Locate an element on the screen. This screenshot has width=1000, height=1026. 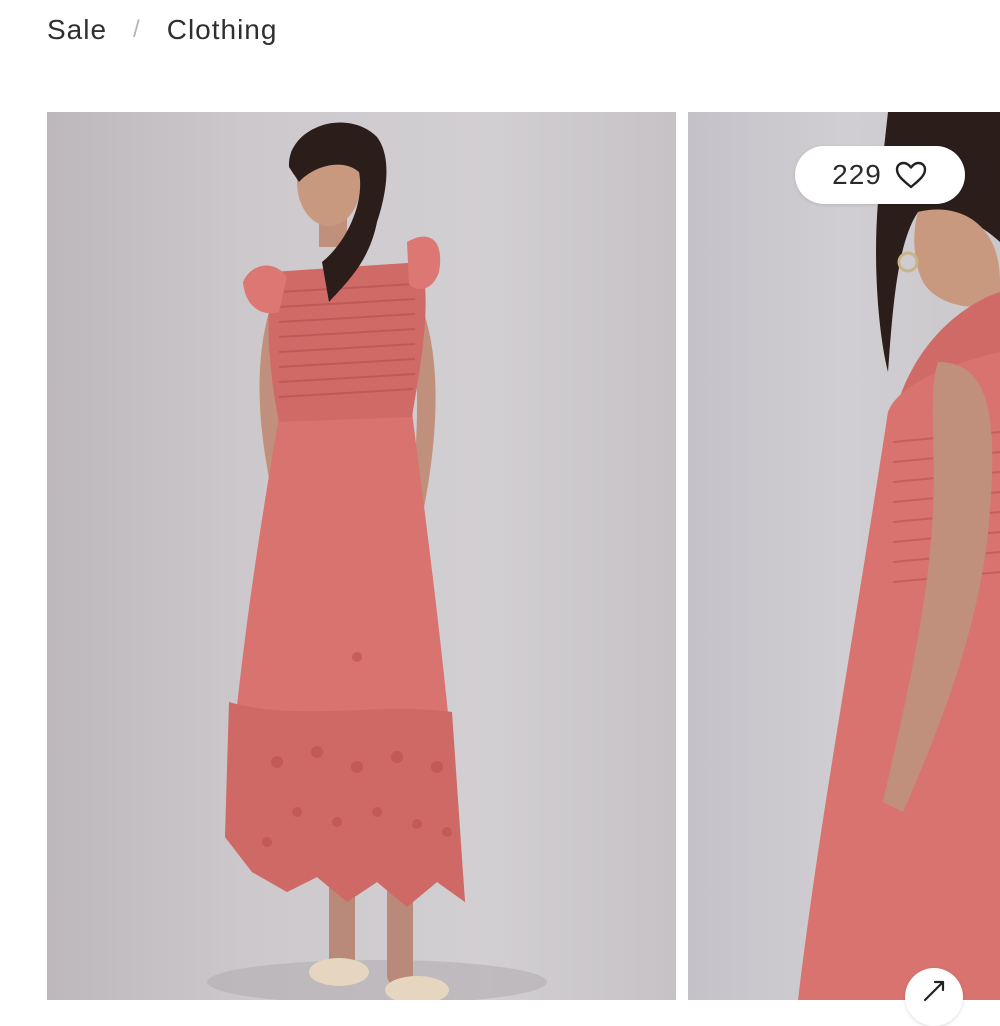
expand-image-button is located at coordinates (934, 997).